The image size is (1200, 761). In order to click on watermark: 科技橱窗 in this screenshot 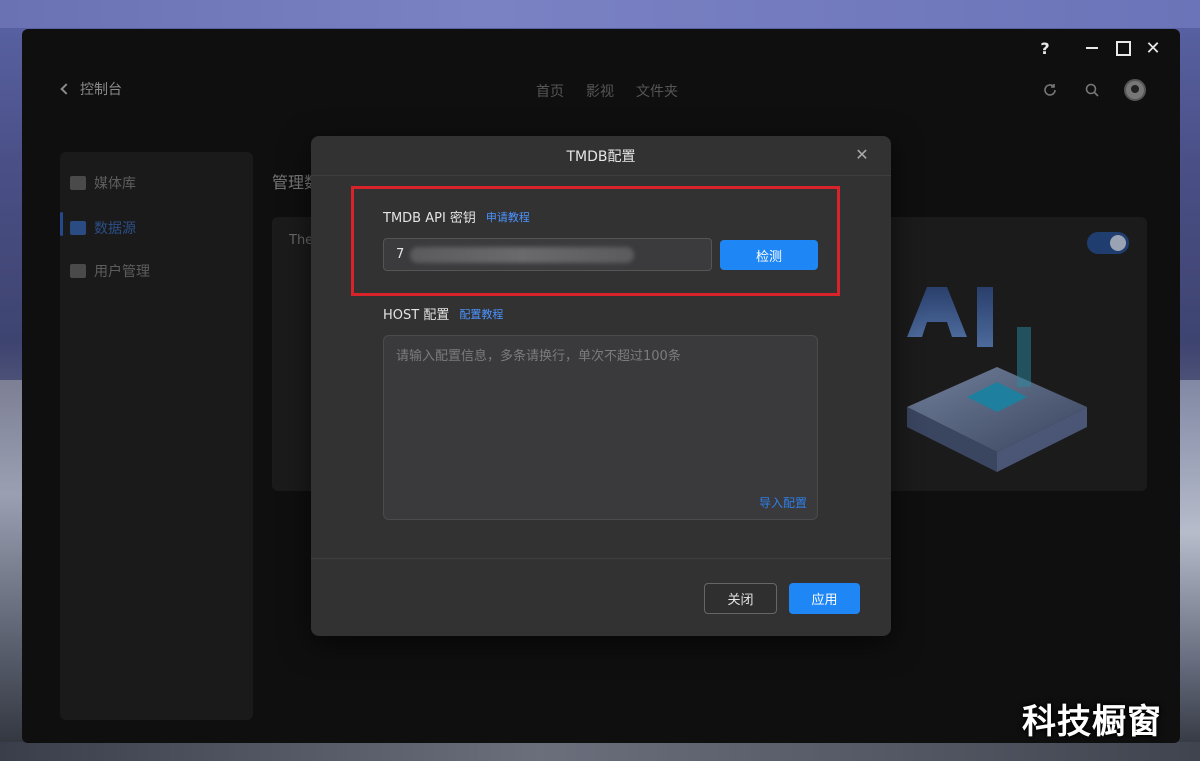, I will do `click(1092, 722)`.